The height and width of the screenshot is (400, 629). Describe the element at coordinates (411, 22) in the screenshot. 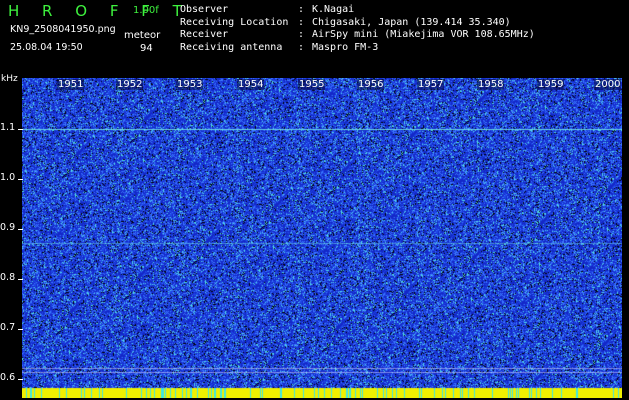

I see `info-value: Chigasaki, Japan (139.414 35.340)` at that location.